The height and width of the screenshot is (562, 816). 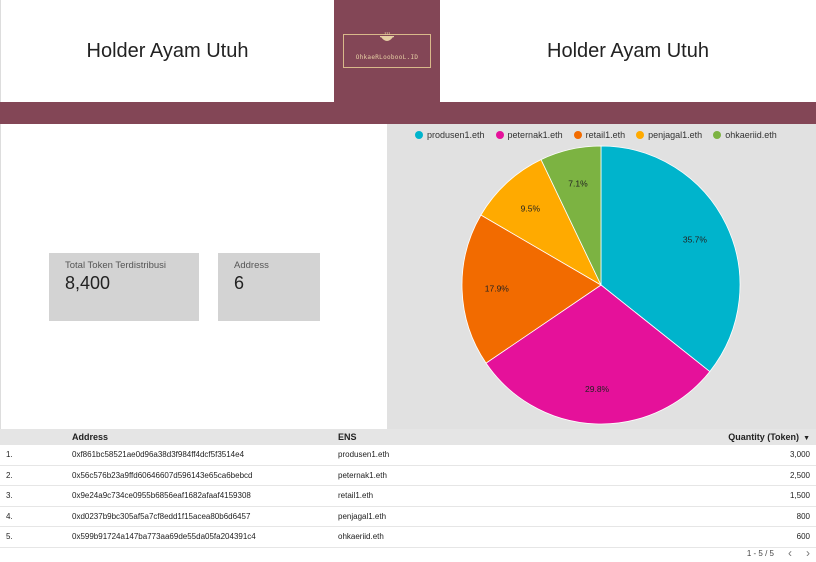 I want to click on scorecard-value: 8,400, so click(x=88, y=283).